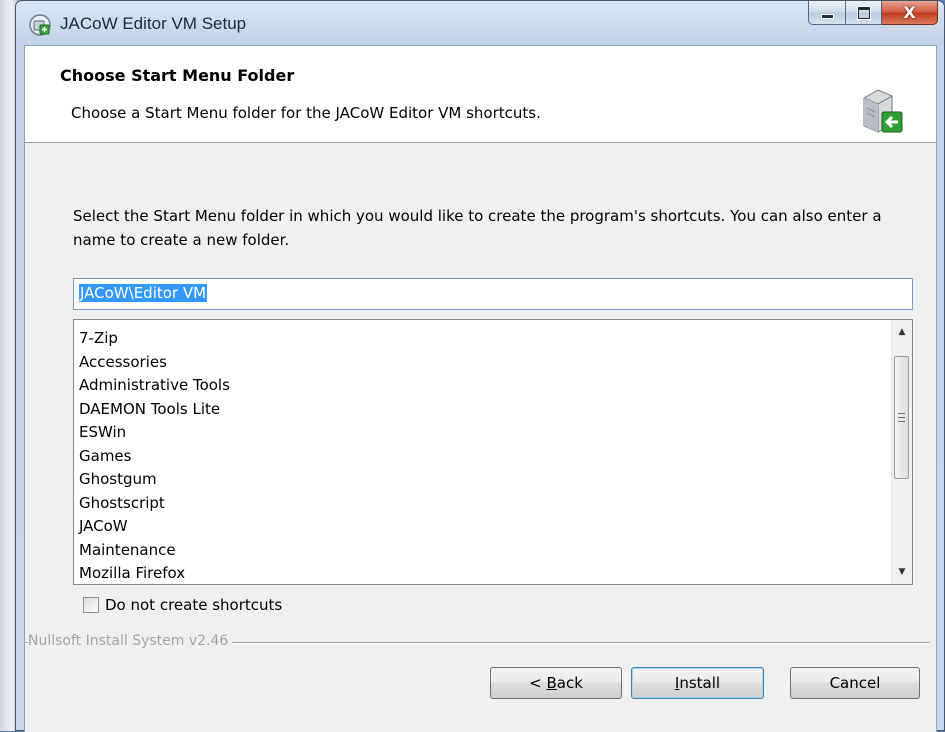 This screenshot has height=732, width=945. I want to click on back-button-accelerator: B, so click(551, 683).